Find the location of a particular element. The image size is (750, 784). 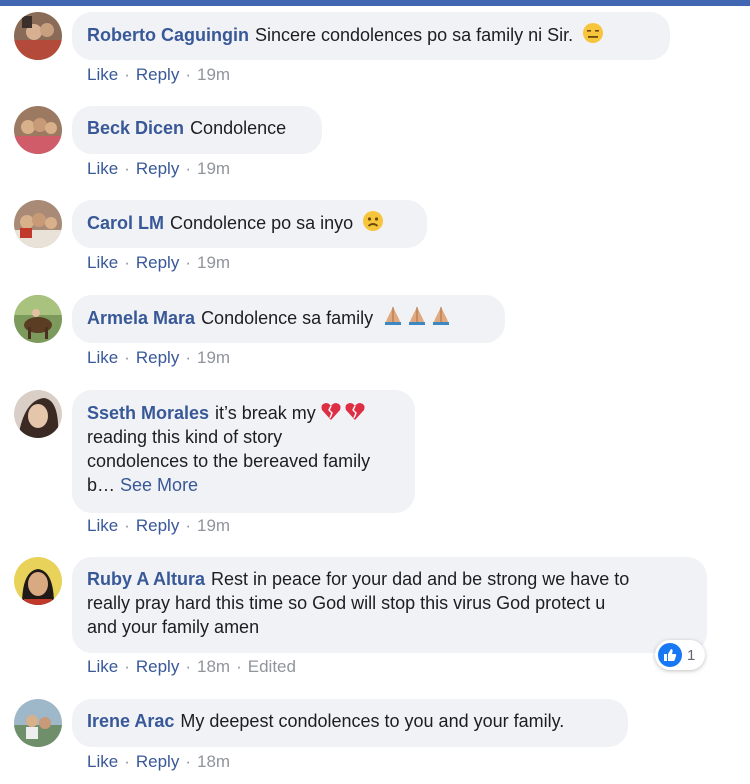

comment-author: Carol LM is located at coordinates (125, 223).